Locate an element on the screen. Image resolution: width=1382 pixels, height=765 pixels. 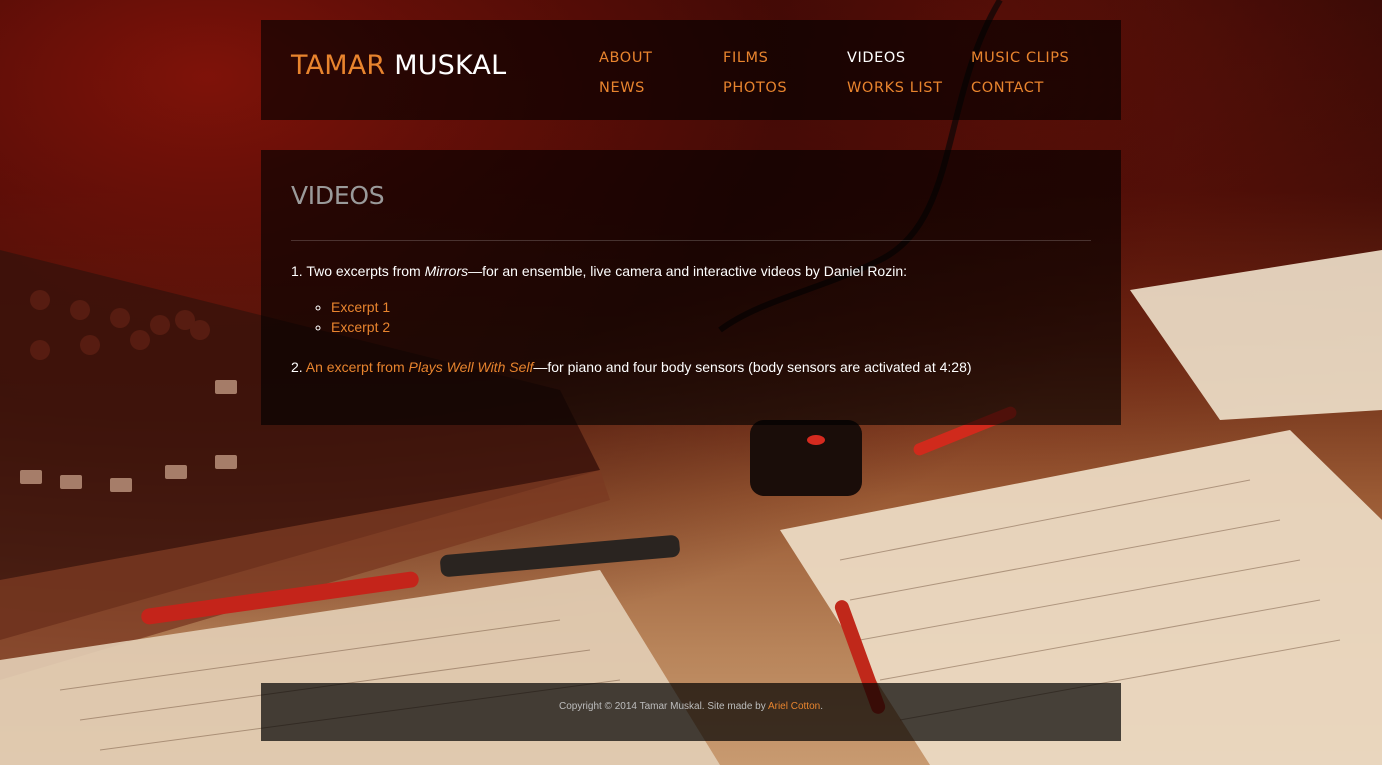
page-title: VIDEOS is located at coordinates (338, 195).